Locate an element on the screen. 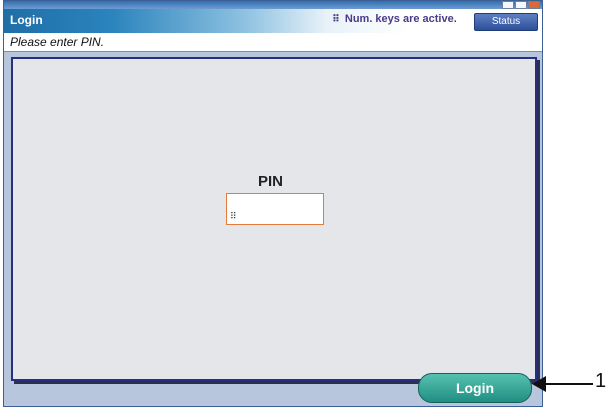 The image size is (611, 409). pin-input is located at coordinates (281, 211).